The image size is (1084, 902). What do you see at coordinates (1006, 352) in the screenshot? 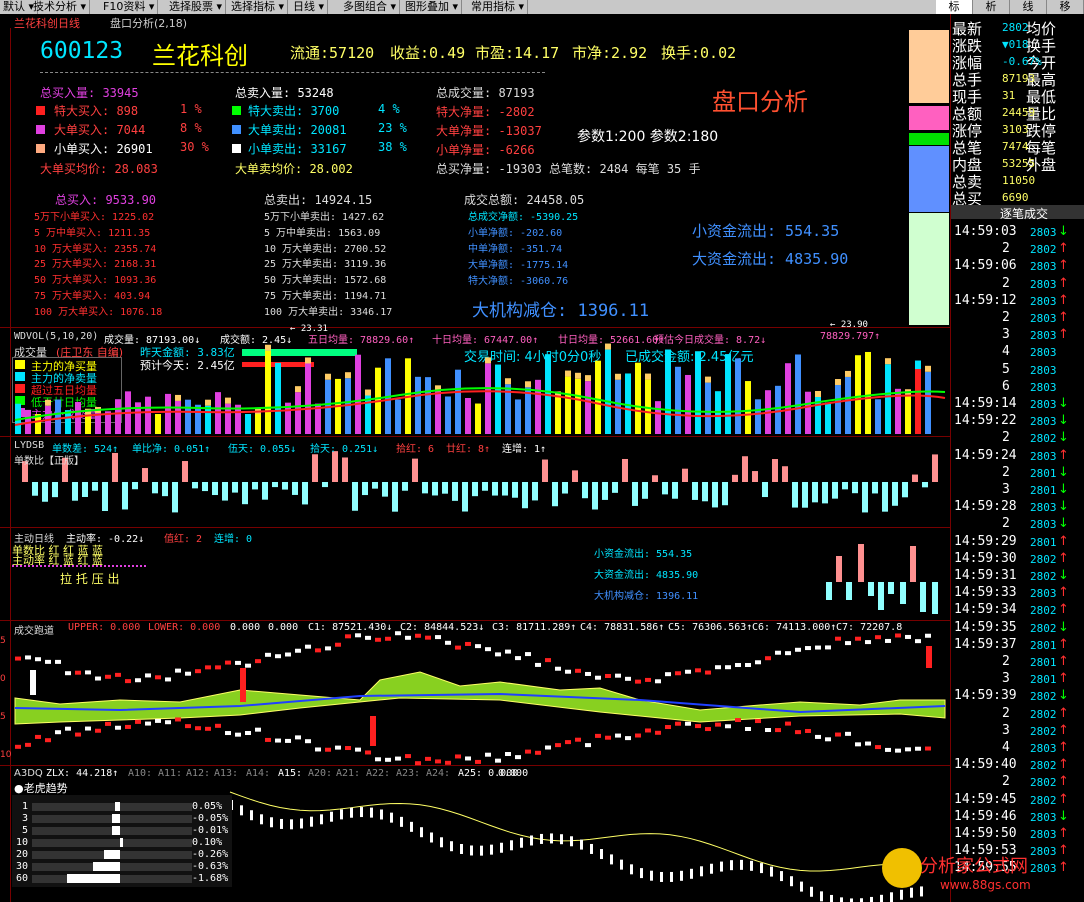
I see `tick-time: 4` at bounding box center [1006, 352].